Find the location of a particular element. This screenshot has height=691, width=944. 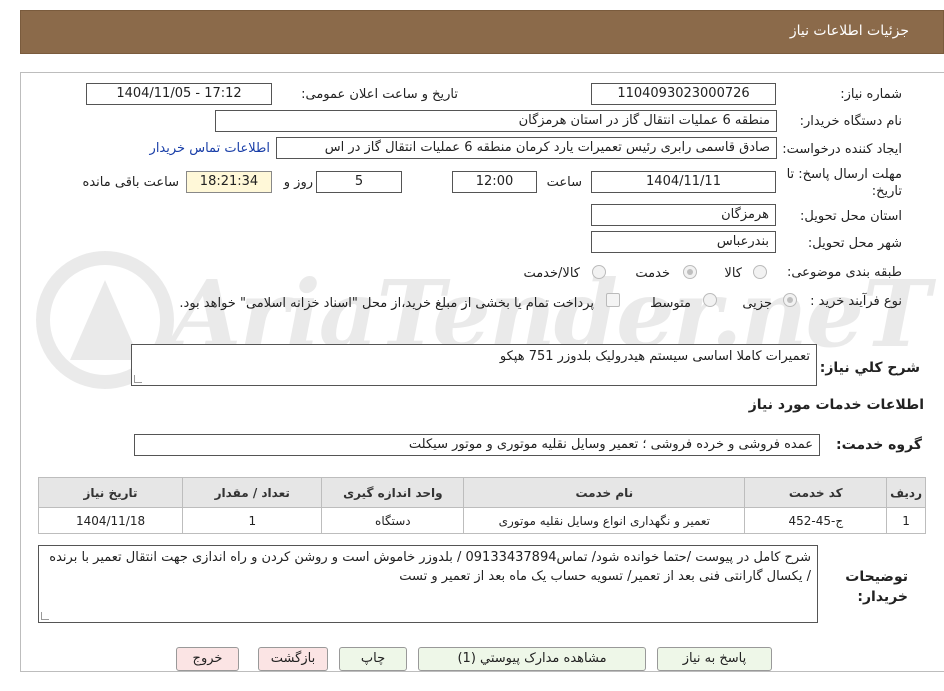

service-group-label: گروه خدمت: is located at coordinates (879, 445).